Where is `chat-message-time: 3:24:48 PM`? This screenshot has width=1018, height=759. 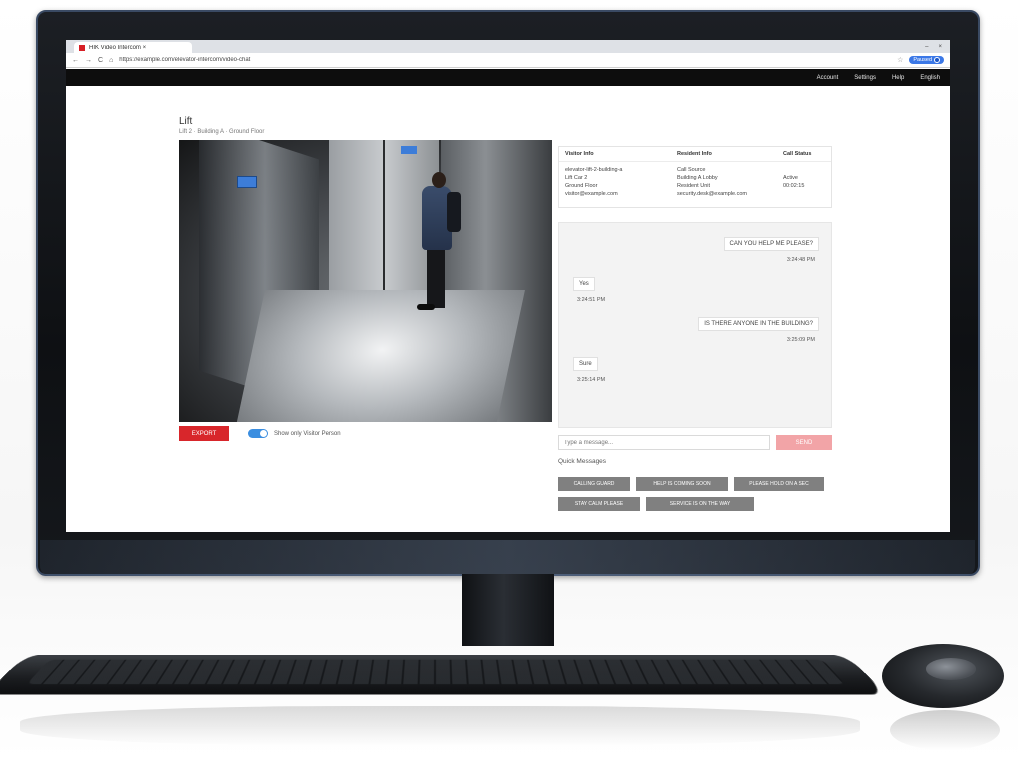 chat-message-time: 3:24:48 PM is located at coordinates (800, 260).